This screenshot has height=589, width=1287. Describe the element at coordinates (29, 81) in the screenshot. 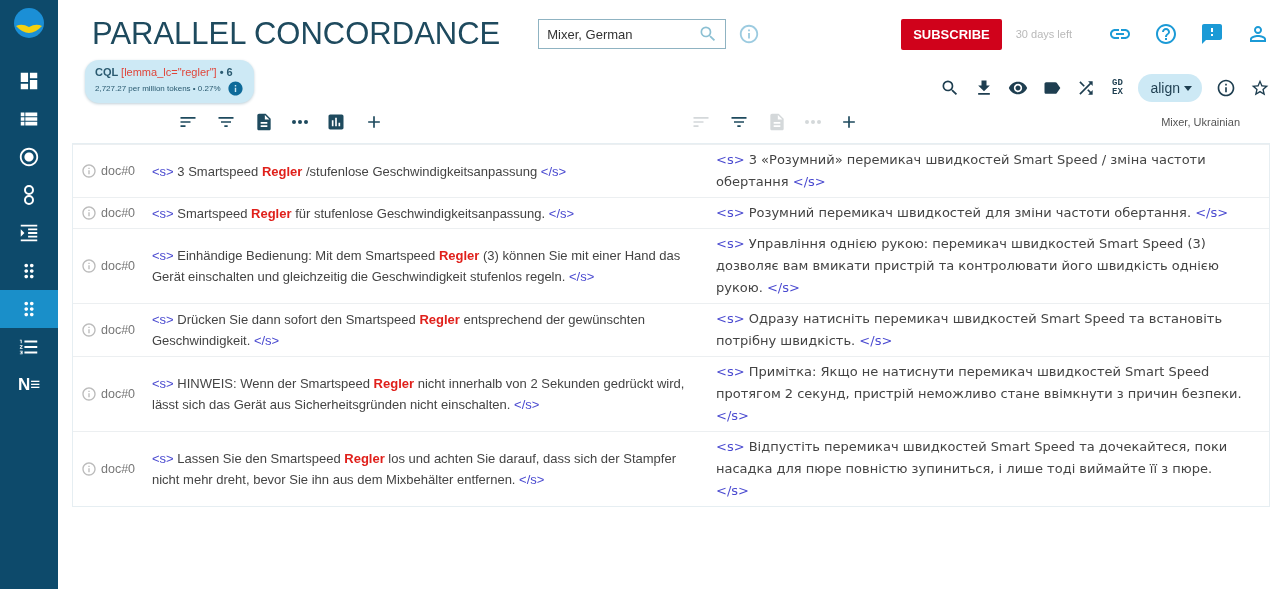

I see `dashboard-icon` at that location.